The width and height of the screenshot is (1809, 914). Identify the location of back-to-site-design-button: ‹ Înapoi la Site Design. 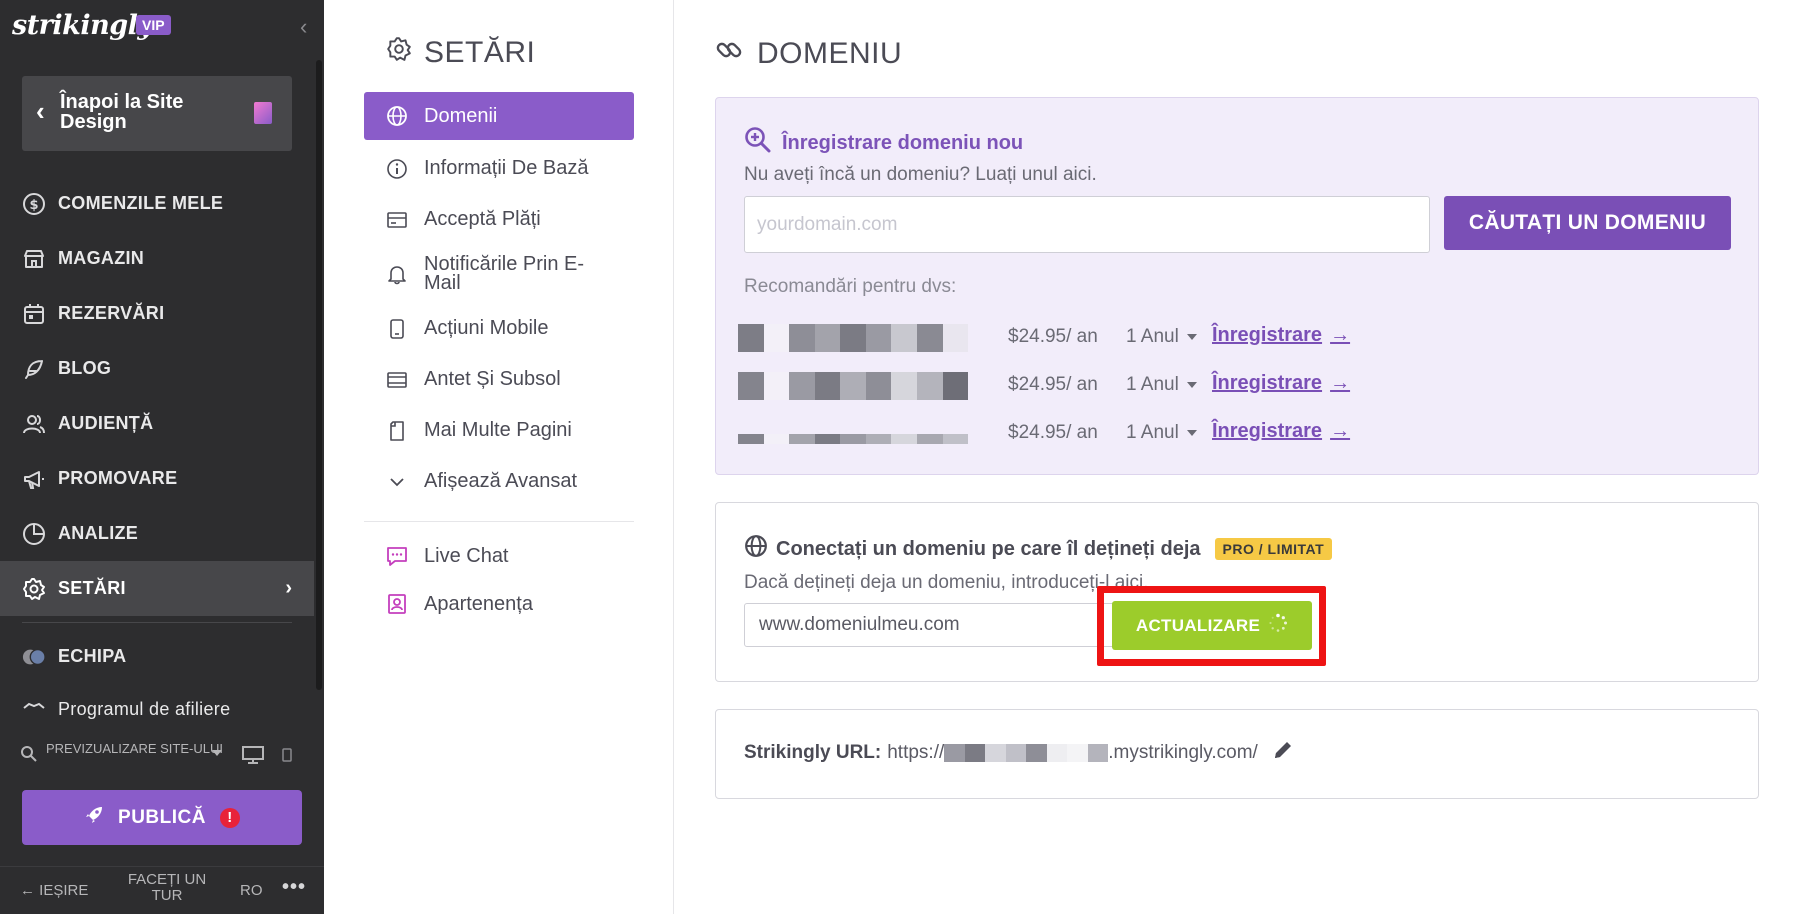
(157, 113).